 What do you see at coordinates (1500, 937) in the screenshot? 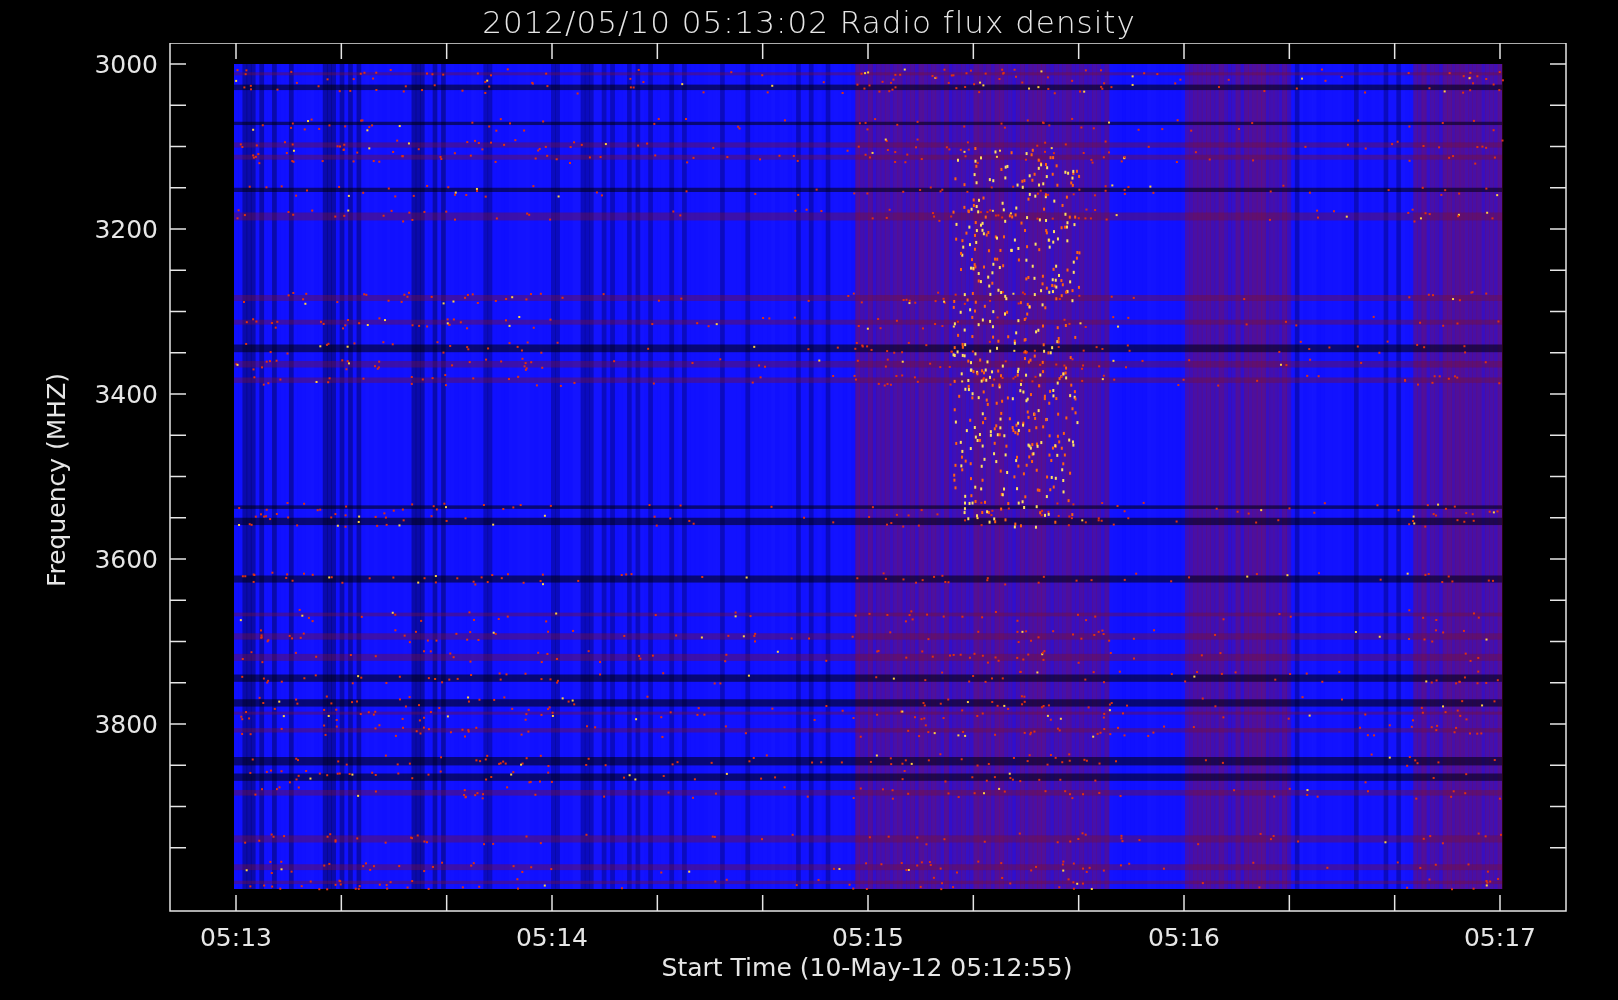
I see `x-tick-label: 05:17` at bounding box center [1500, 937].